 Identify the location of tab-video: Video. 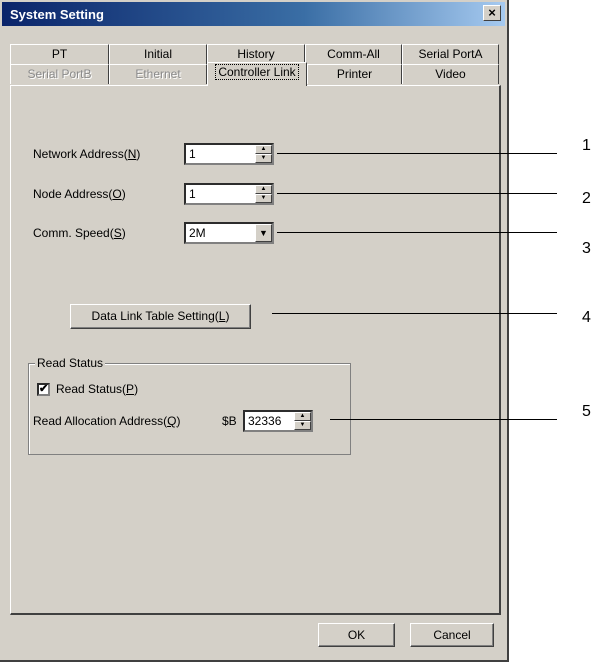
(450, 74).